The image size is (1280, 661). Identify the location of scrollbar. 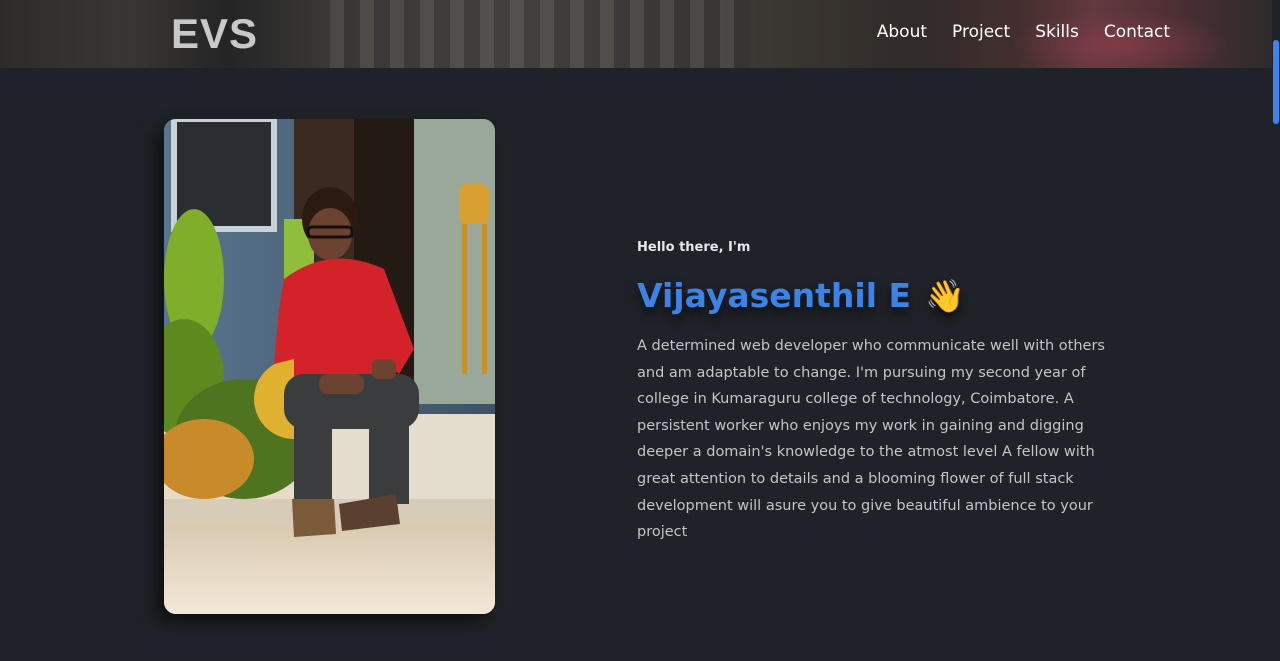
(1276, 330).